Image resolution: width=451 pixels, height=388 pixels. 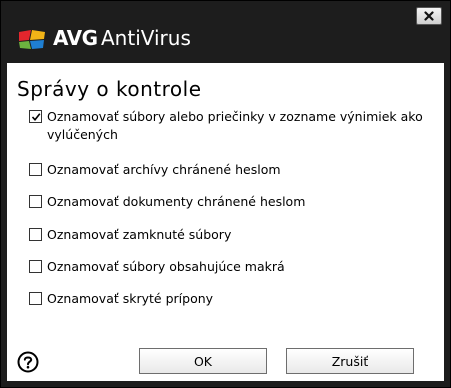 I want to click on page-title: Správy o kontrole, so click(x=109, y=89).